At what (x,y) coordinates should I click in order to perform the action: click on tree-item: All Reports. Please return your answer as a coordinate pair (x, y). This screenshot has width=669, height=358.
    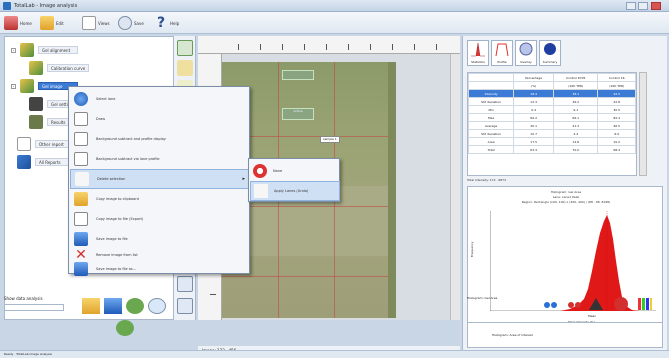
    Looking at the image, I should click on (46, 162).